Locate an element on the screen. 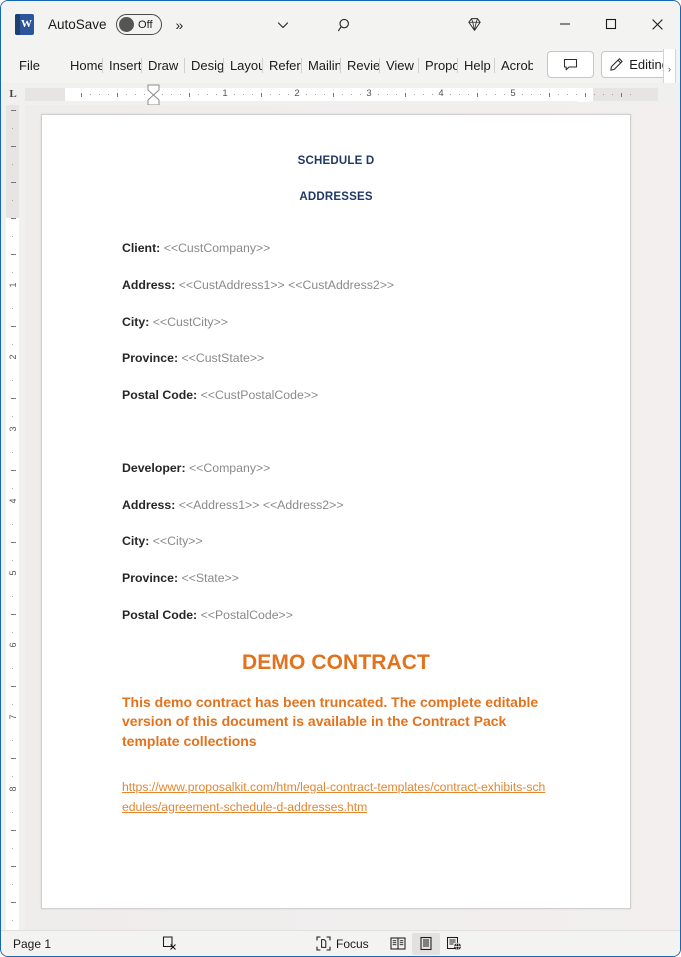 Image resolution: width=681 pixels, height=957 pixels. quick-access-more-button: » is located at coordinates (180, 25).